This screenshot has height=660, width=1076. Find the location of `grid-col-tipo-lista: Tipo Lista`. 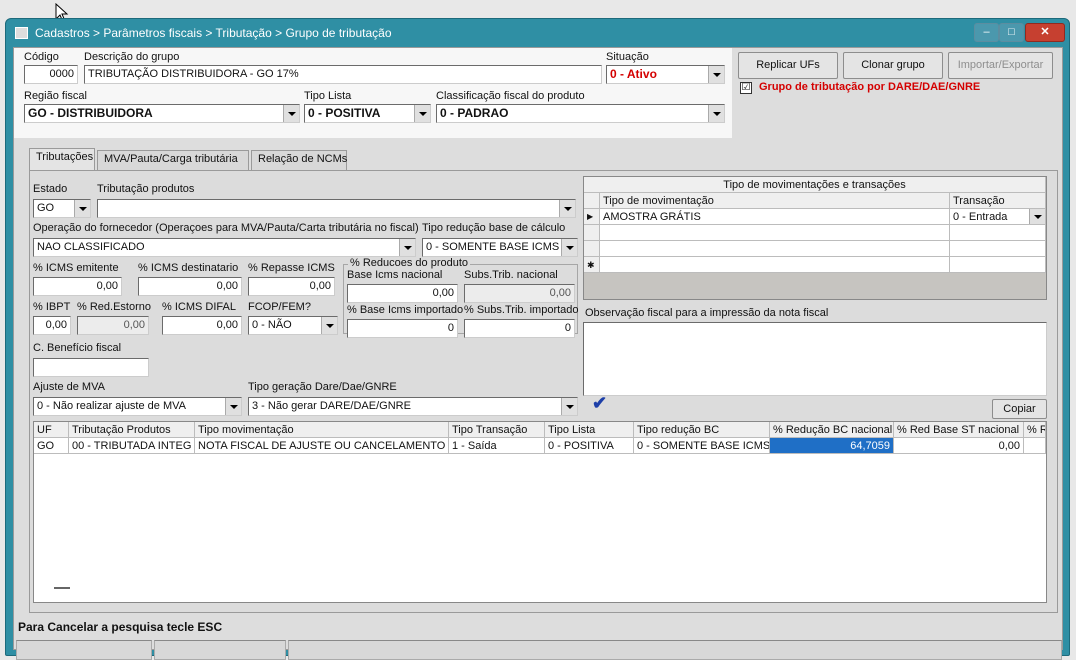

grid-col-tipo-lista: Tipo Lista is located at coordinates (589, 430).